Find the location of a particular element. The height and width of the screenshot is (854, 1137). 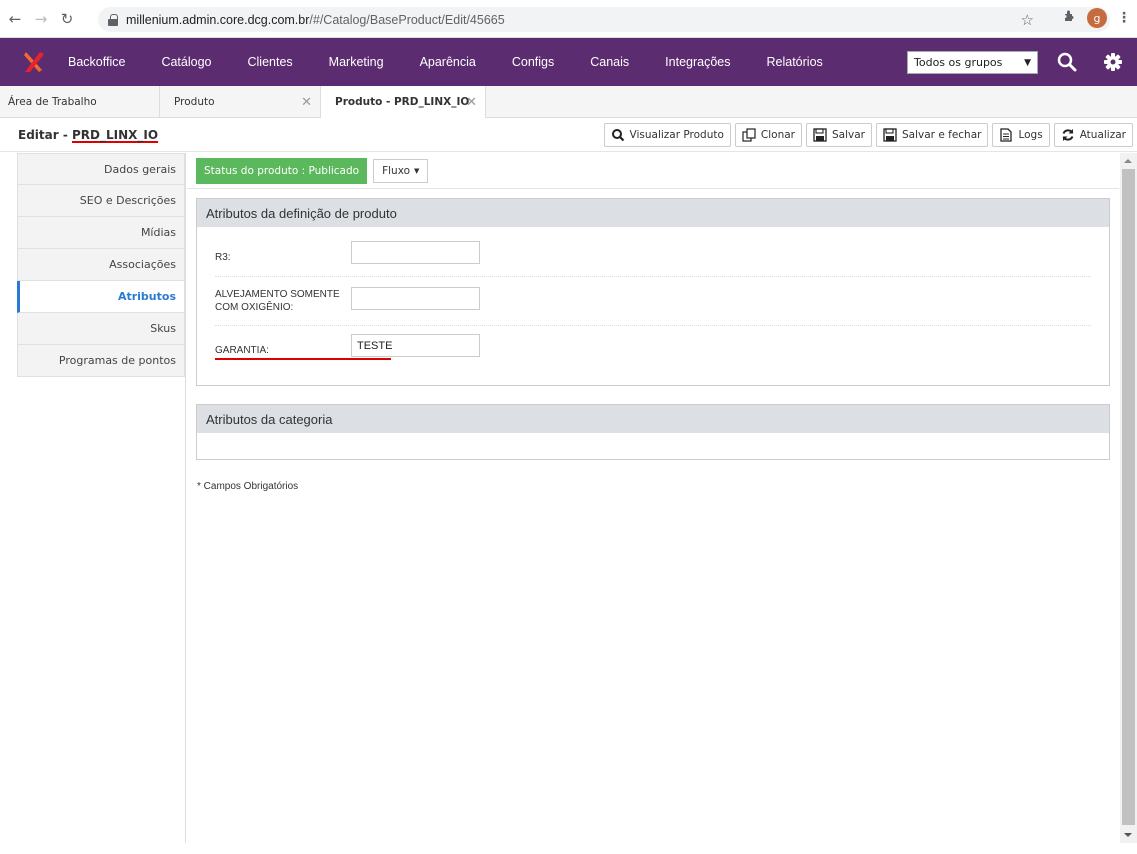

tab-produto-prd-linx-io: Produto - PRD_LINX_IO ✕ is located at coordinates (403, 102).